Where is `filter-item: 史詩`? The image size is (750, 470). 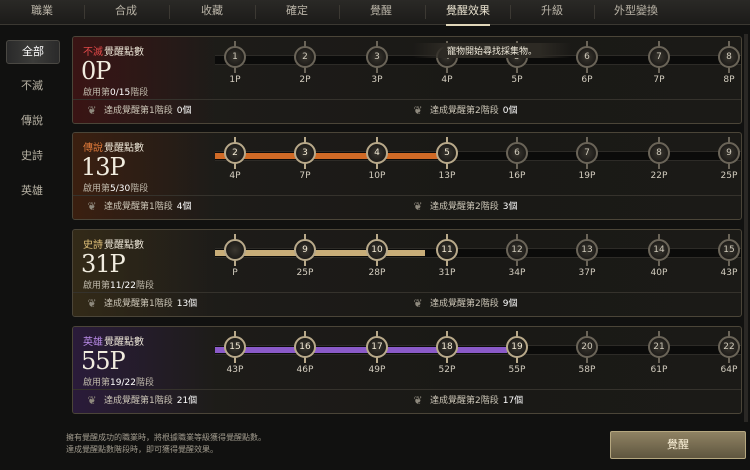 filter-item: 史詩 is located at coordinates (32, 156).